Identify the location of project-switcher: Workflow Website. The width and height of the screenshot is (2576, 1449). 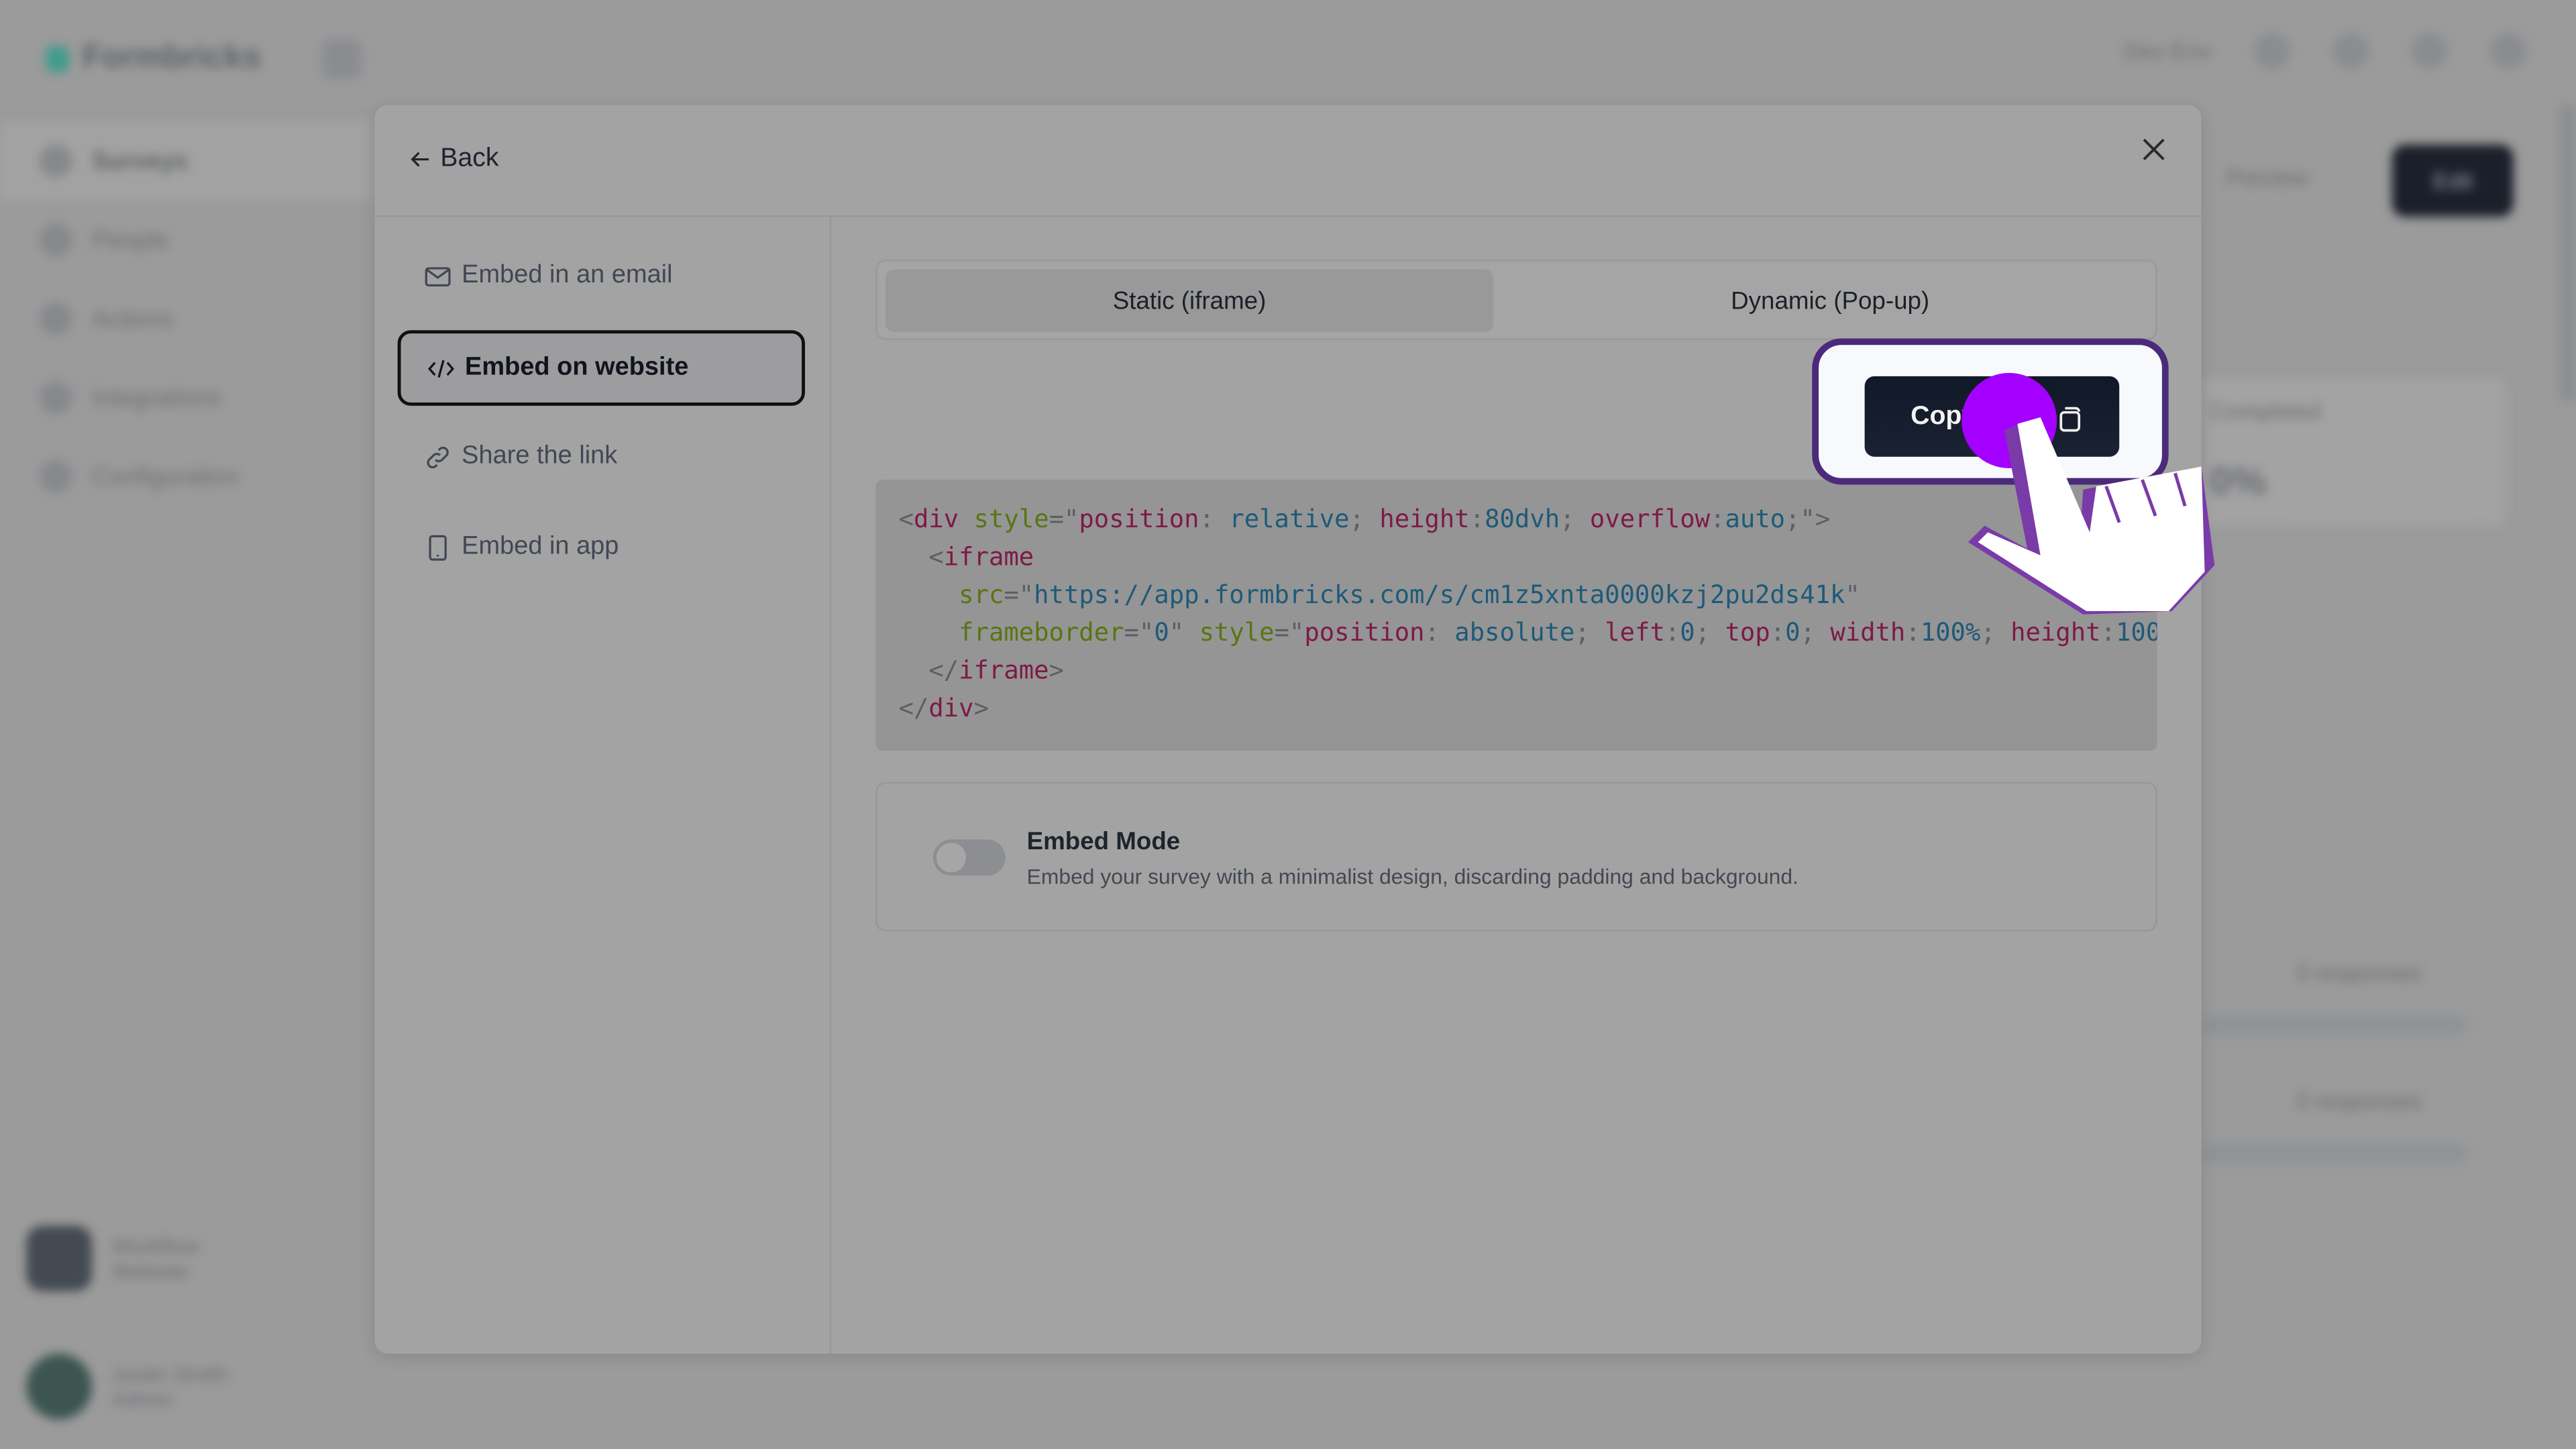
(190, 1258).